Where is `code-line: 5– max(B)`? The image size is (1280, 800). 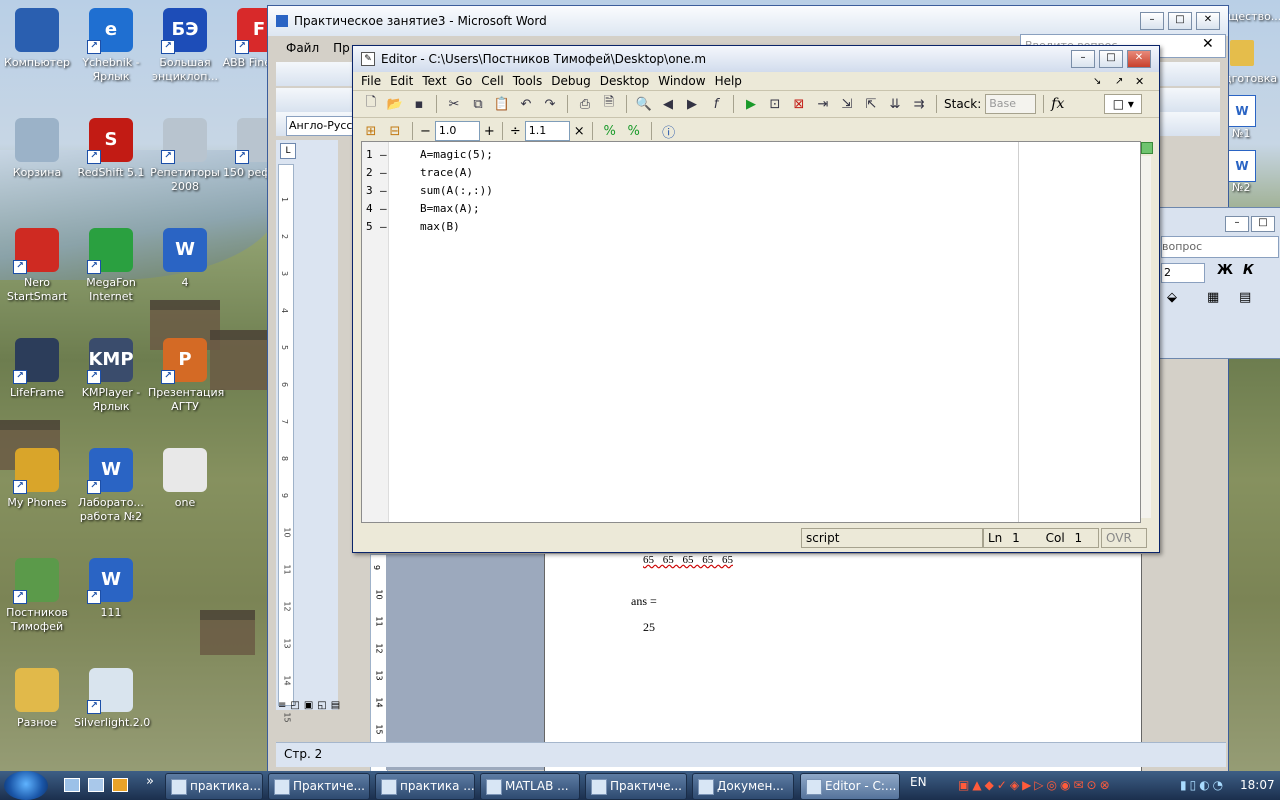
code-line: 5– max(B) is located at coordinates (687, 227).